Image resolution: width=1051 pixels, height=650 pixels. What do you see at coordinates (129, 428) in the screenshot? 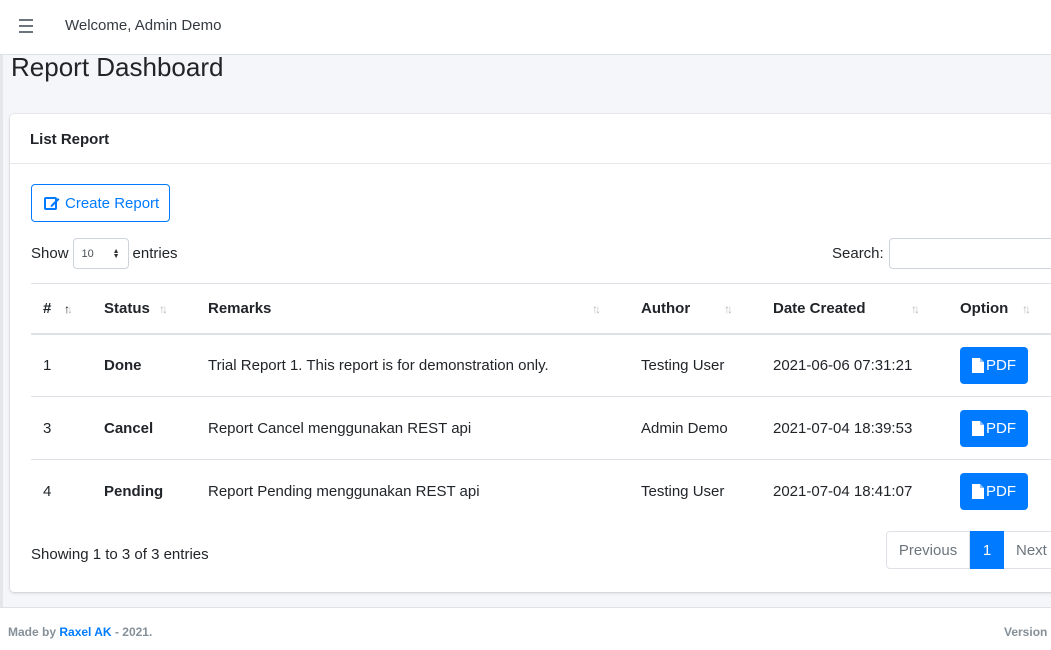
I see `cell-status: Cancel` at bounding box center [129, 428].